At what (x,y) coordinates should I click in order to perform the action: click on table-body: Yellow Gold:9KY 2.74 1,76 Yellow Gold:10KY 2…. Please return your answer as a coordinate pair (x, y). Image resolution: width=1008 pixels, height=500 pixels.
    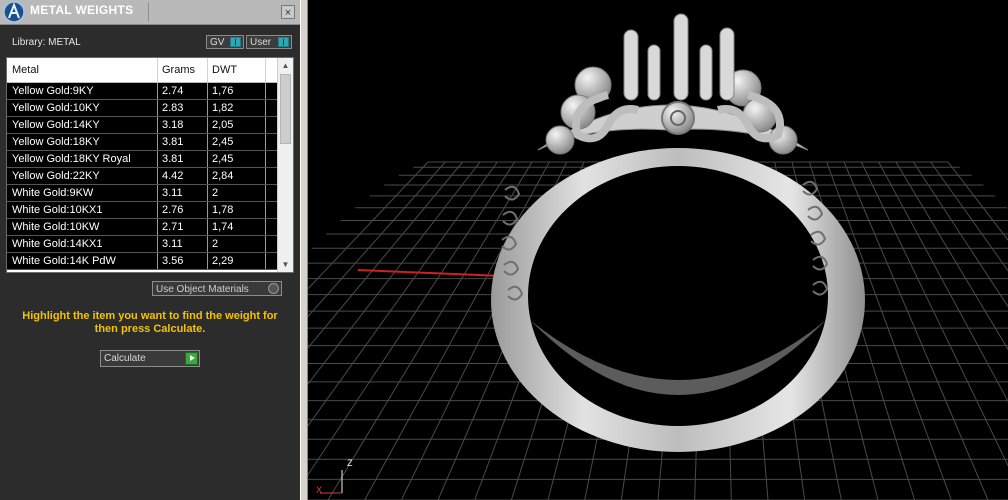
    Looking at the image, I should click on (143, 176).